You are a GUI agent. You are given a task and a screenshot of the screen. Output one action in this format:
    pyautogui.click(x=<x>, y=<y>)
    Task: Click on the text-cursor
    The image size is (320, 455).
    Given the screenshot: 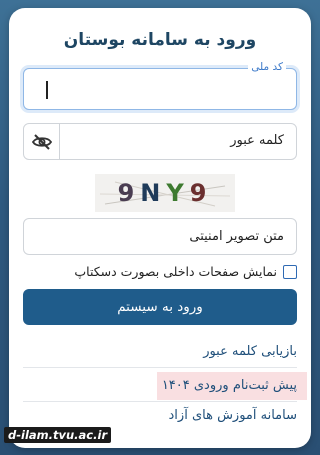 What is the action you would take?
    pyautogui.click(x=47, y=90)
    